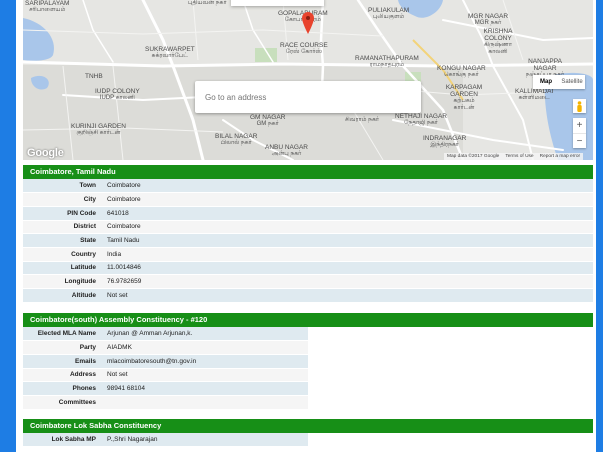  Describe the element at coordinates (63, 375) in the screenshot. I see `info-row-label: Address` at that location.